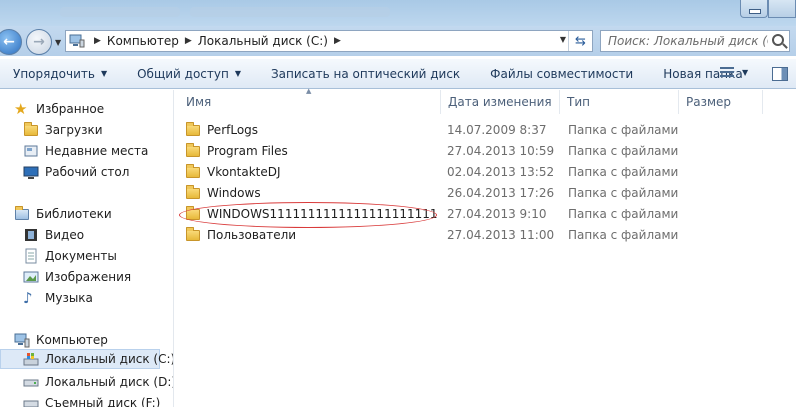 The height and width of the screenshot is (407, 796). What do you see at coordinates (501, 172) in the screenshot?
I see `file-date: 02.04.2013 13:52` at bounding box center [501, 172].